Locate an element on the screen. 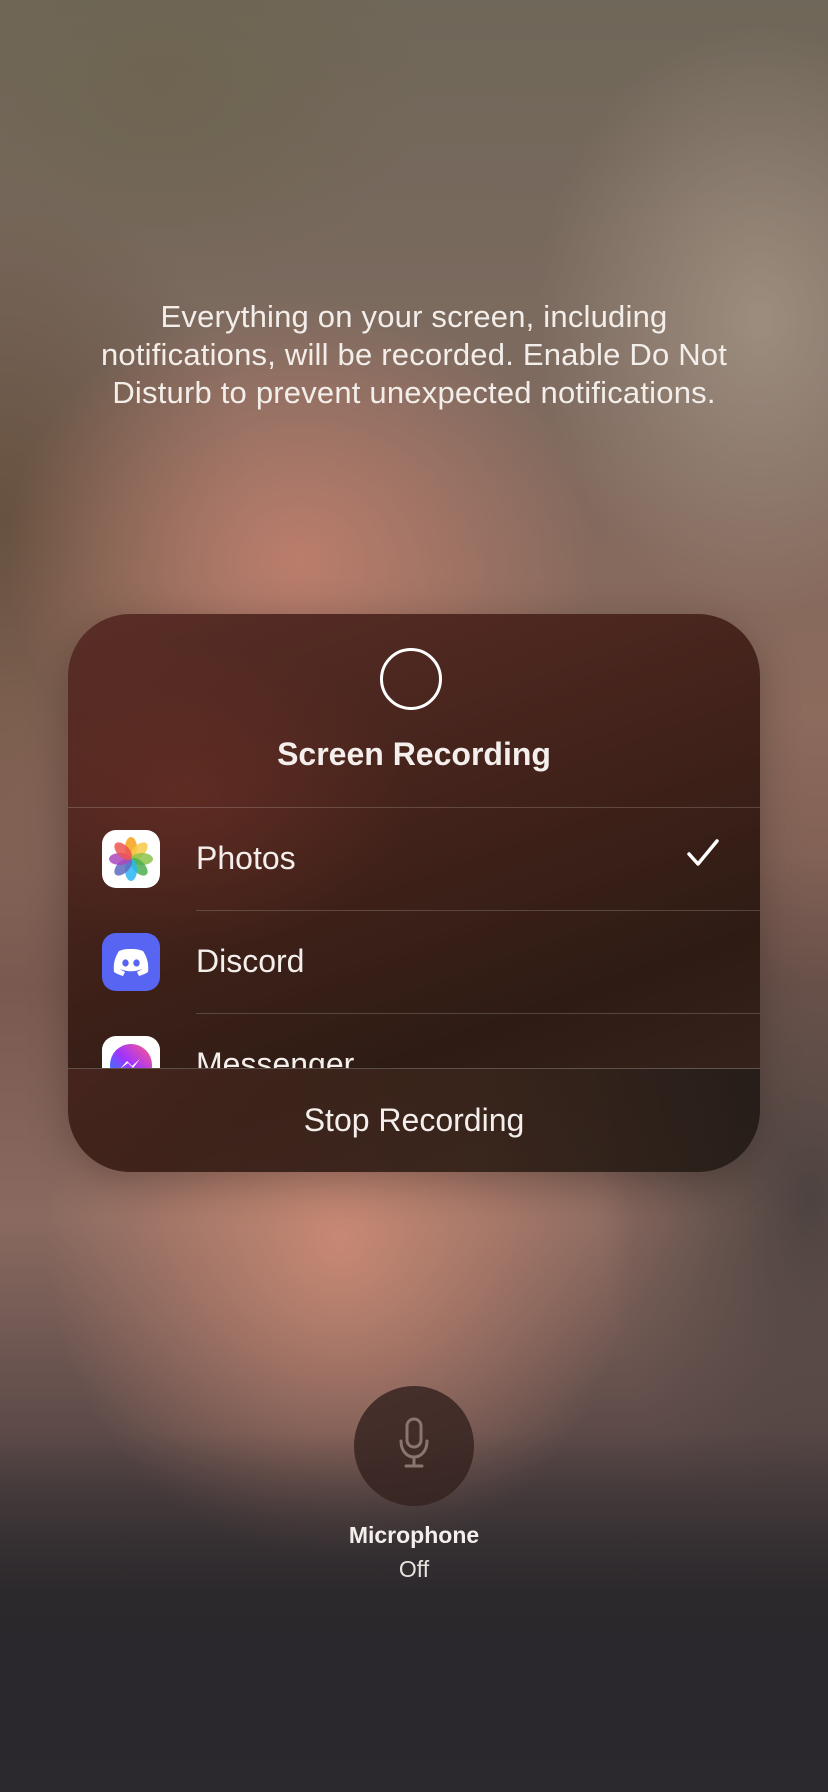  list-item-discord: Discord is located at coordinates (414, 962).